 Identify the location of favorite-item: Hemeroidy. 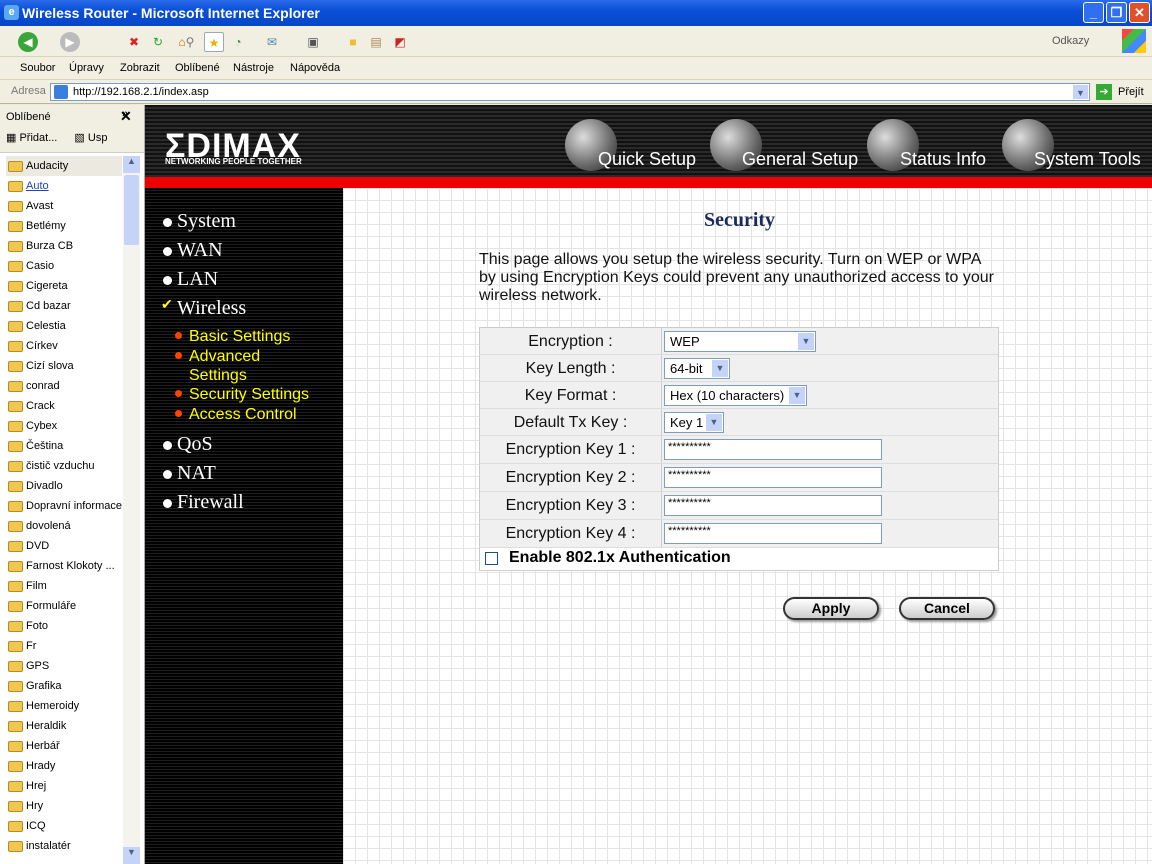
(64, 706).